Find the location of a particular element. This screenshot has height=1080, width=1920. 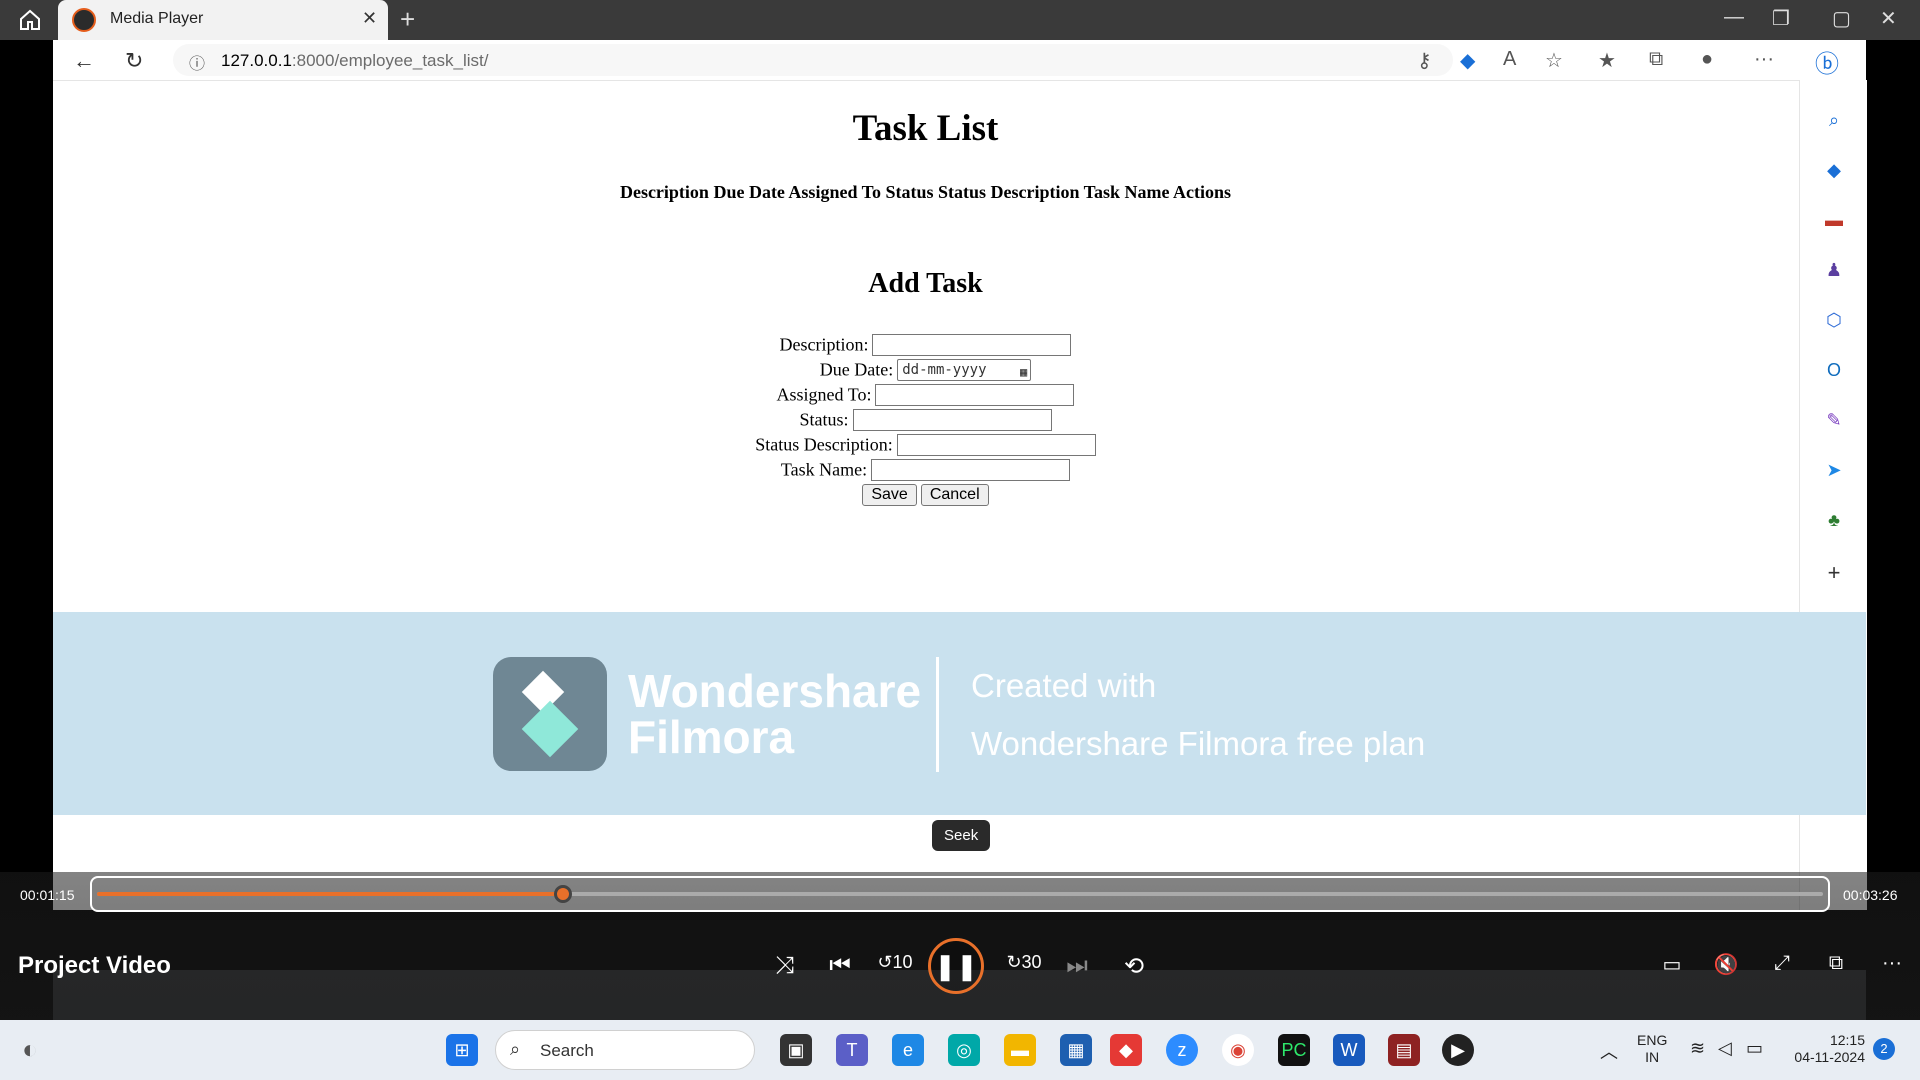

refresh-icon: ↻ is located at coordinates (134, 61).